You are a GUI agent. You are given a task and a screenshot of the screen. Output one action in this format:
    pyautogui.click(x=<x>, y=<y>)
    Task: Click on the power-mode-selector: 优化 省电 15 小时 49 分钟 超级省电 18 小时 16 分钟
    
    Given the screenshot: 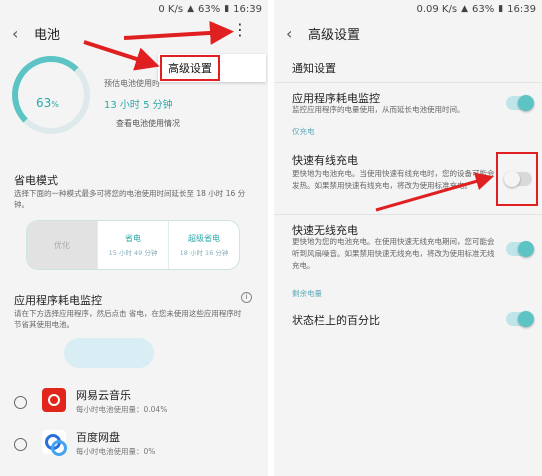 What is the action you would take?
    pyautogui.click(x=133, y=245)
    